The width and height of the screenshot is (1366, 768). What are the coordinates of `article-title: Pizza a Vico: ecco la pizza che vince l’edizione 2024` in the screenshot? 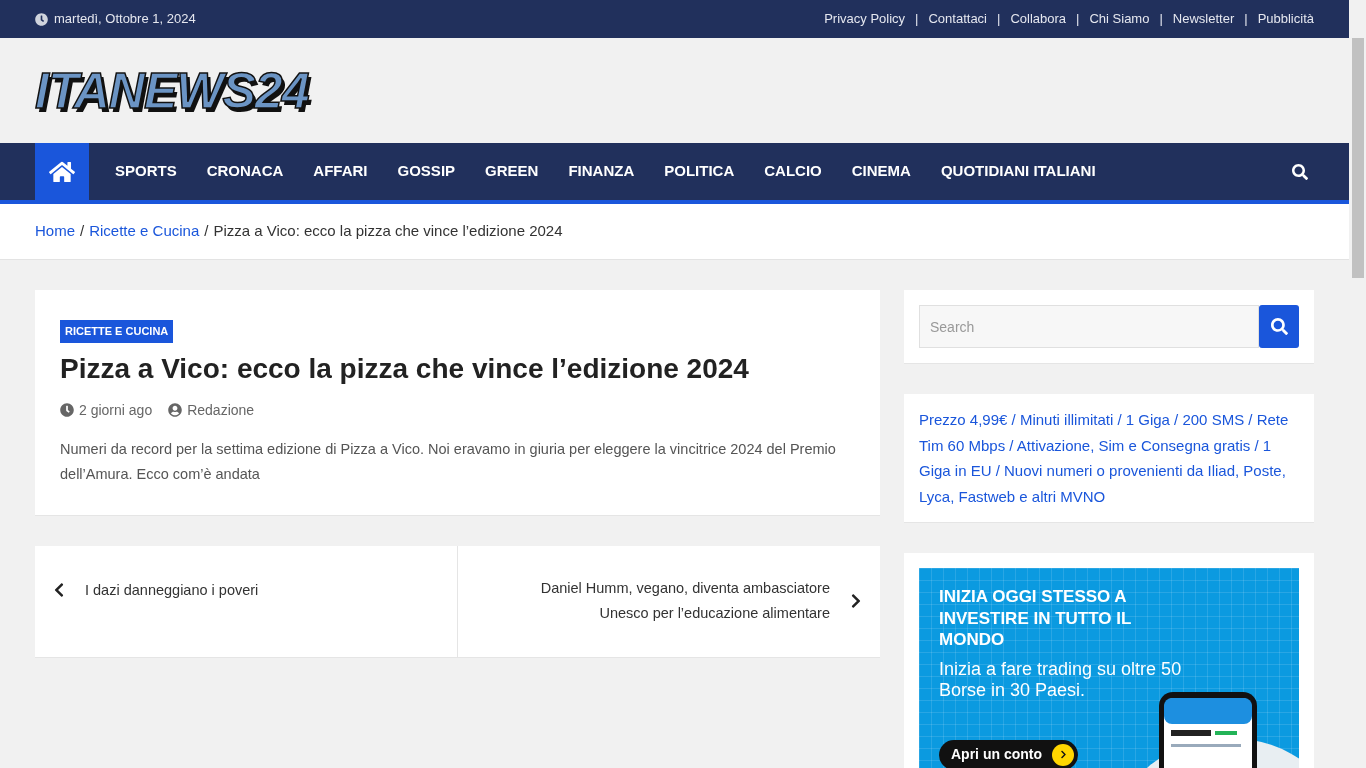 It's located at (404, 368).